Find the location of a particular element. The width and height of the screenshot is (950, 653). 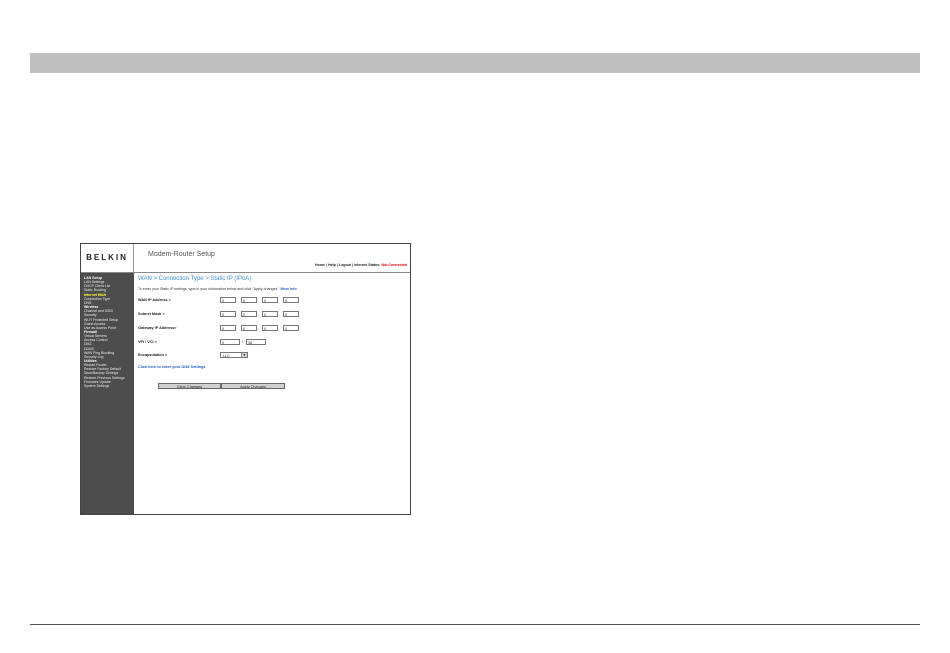

apply-changes-button: Apply Changes is located at coordinates (253, 386).